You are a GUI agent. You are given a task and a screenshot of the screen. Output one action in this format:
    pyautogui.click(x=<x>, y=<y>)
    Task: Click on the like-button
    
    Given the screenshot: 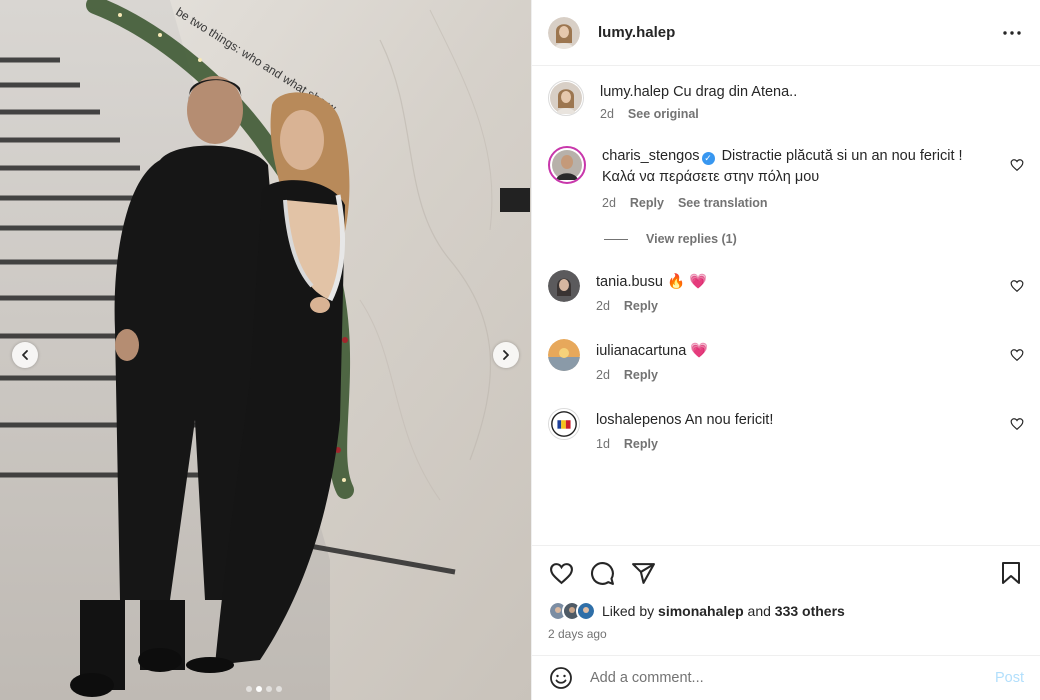 What is the action you would take?
    pyautogui.click(x=561, y=573)
    